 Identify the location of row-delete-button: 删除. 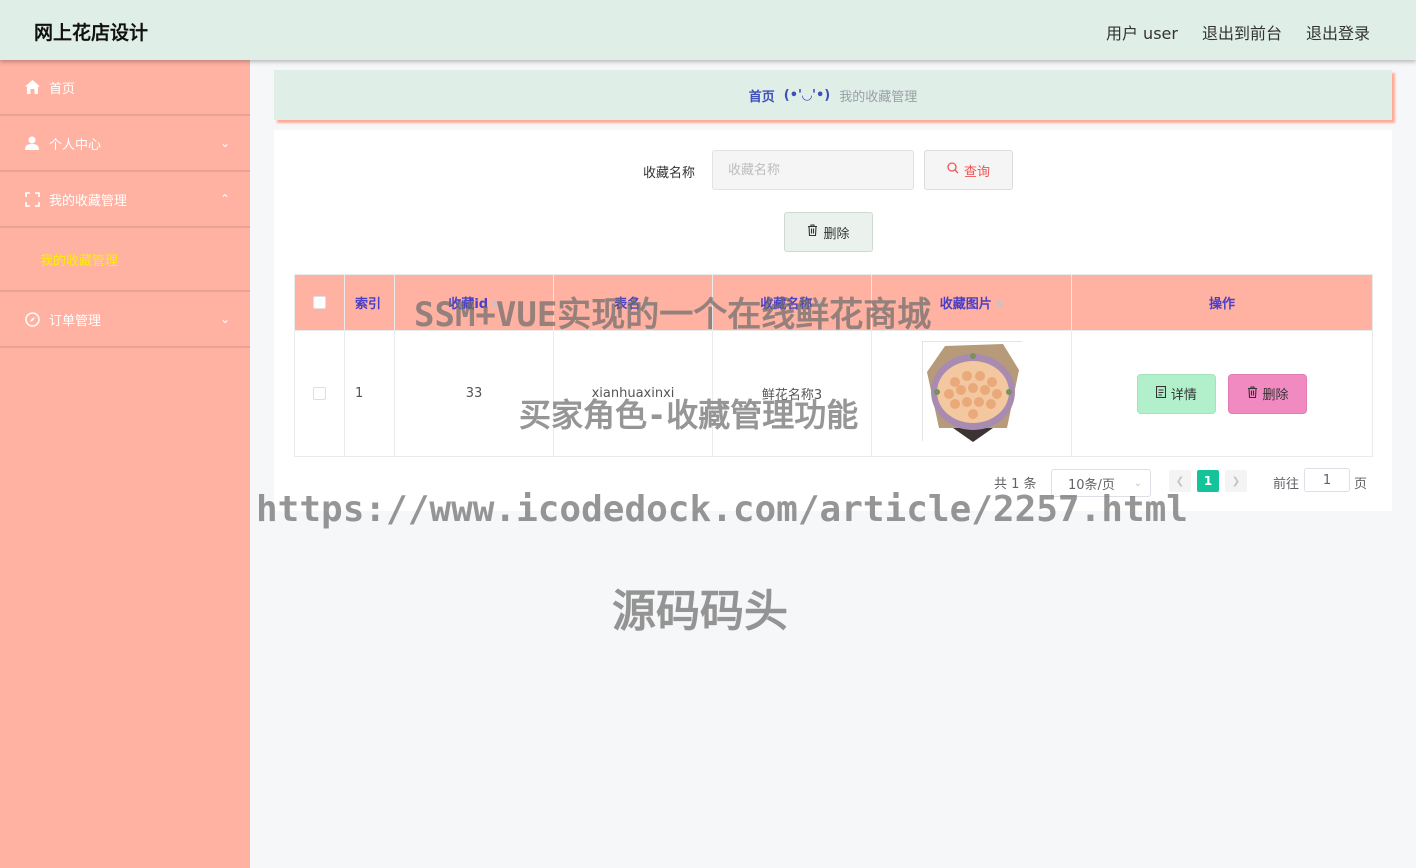
(1268, 393).